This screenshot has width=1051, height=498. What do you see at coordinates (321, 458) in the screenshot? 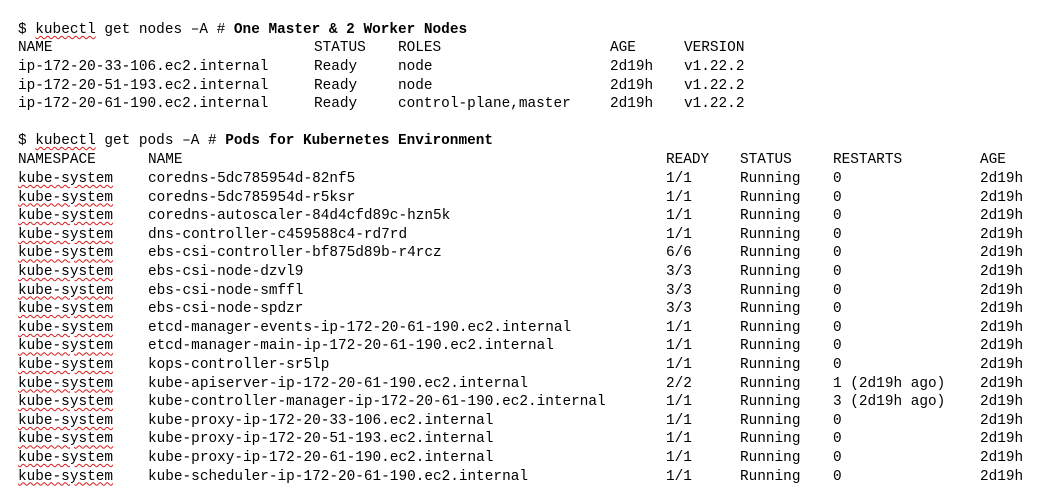
I see `cell-name: kube-proxy-ip-172-20-61-190.ec2.internal` at bounding box center [321, 458].